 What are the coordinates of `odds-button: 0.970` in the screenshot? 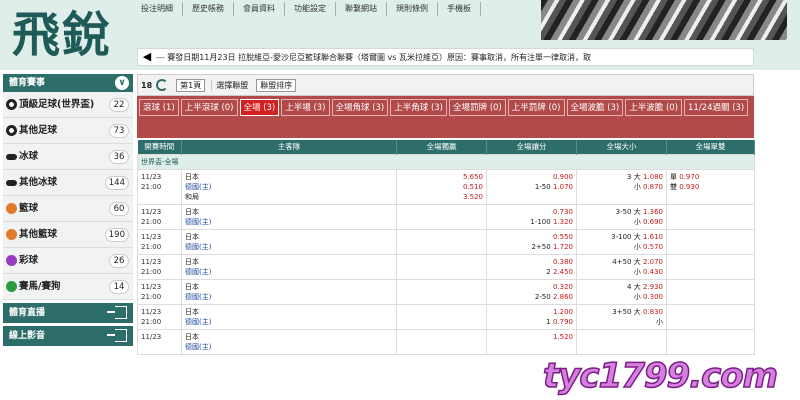 It's located at (689, 177).